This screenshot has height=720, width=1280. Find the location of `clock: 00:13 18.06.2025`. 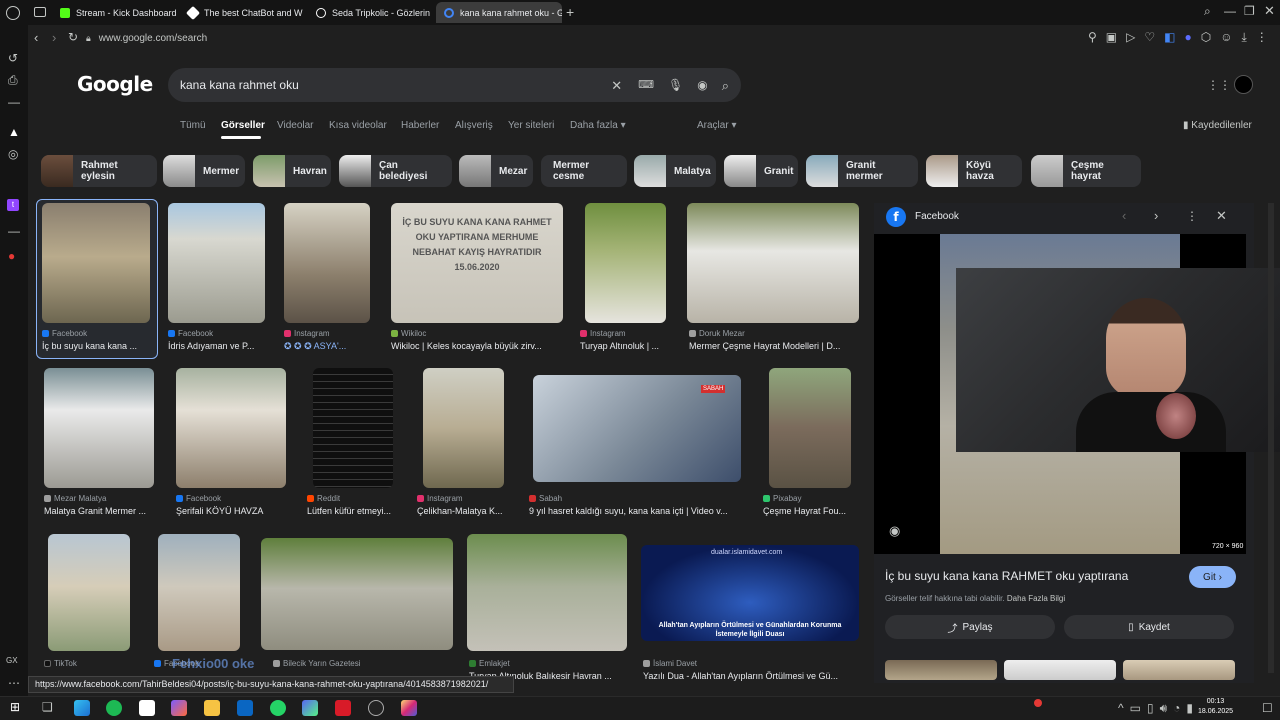

clock: 00:13 18.06.2025 is located at coordinates (1215, 707).